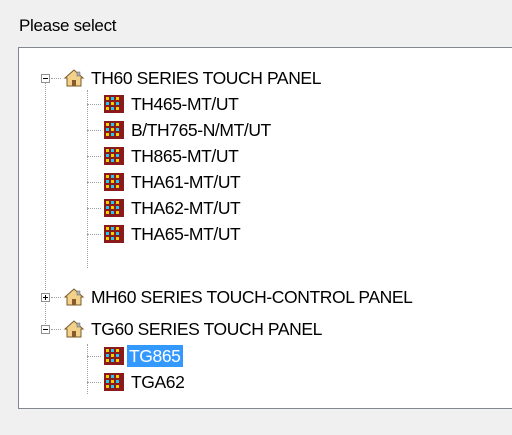  Describe the element at coordinates (155, 356) in the screenshot. I see `tree-item-label: TG865` at that location.